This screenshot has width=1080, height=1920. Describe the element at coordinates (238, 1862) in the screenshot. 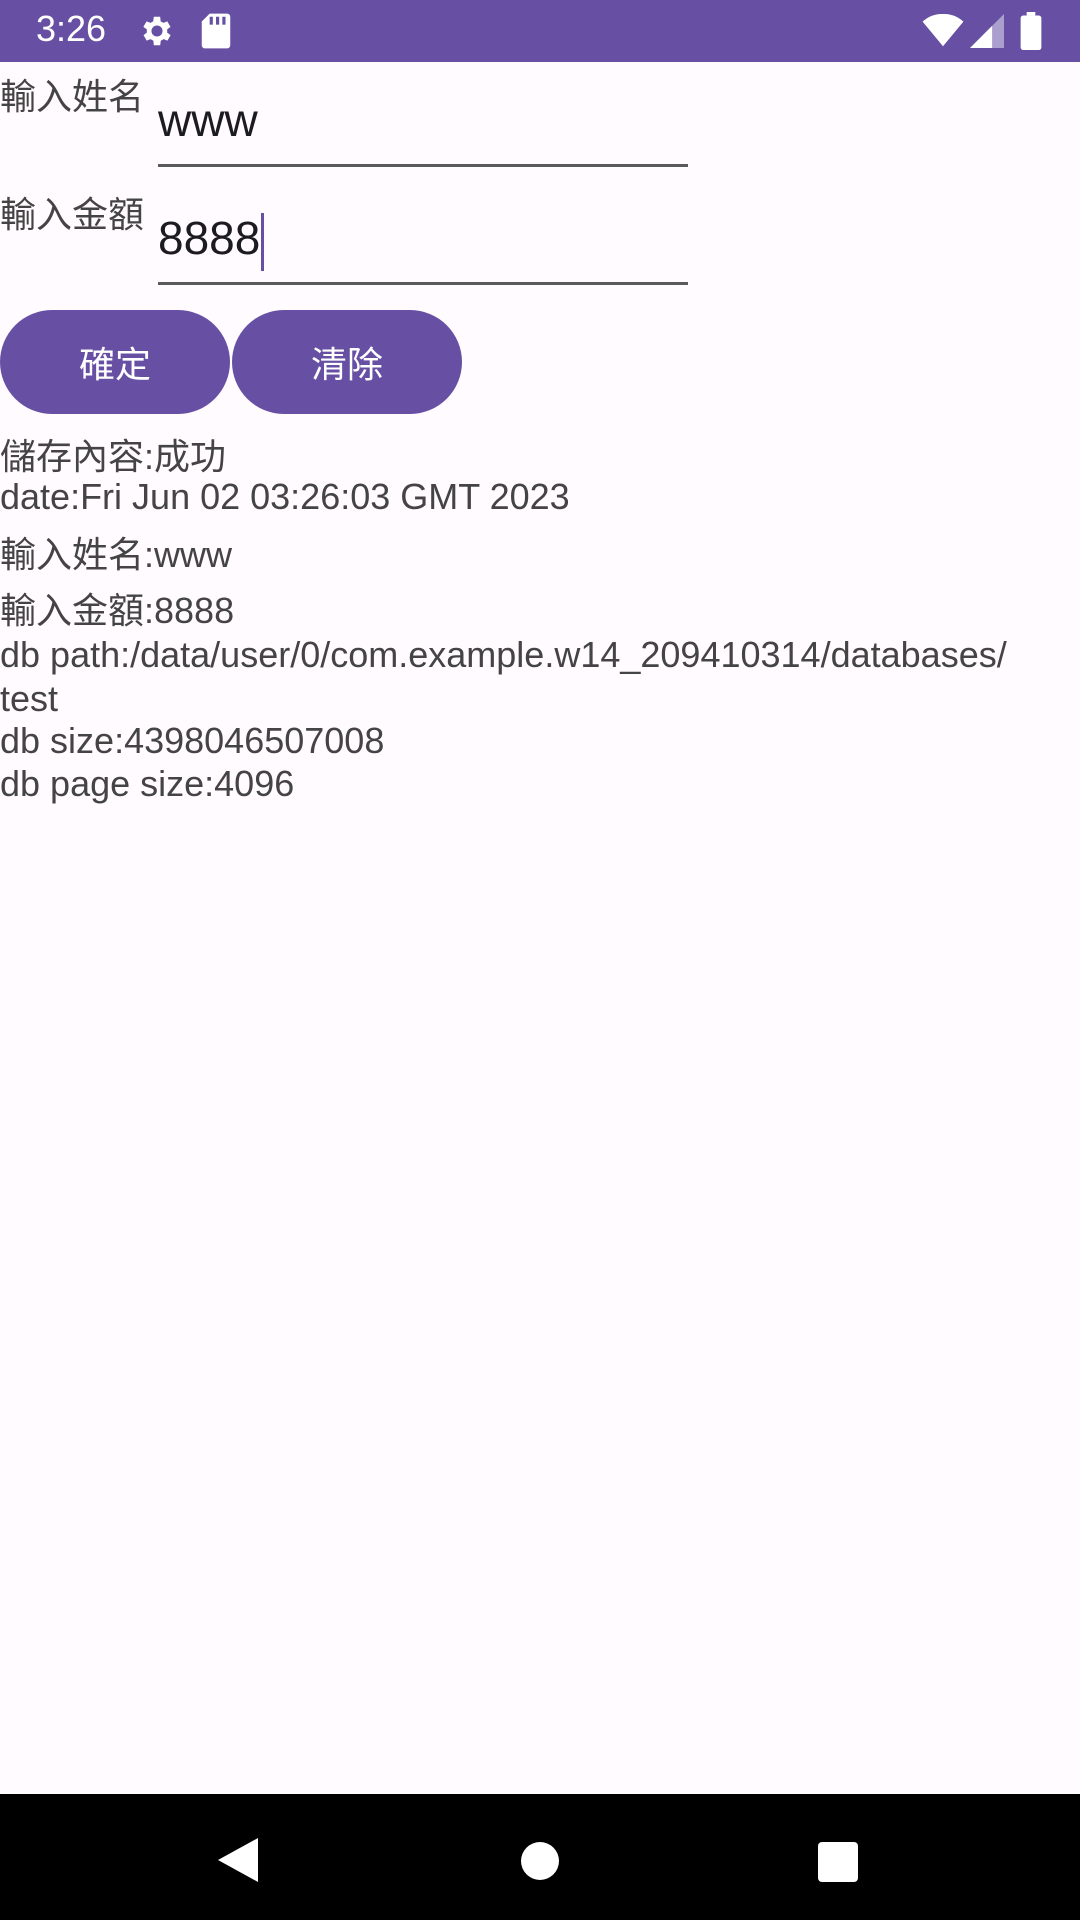

I see `back-icon` at that location.